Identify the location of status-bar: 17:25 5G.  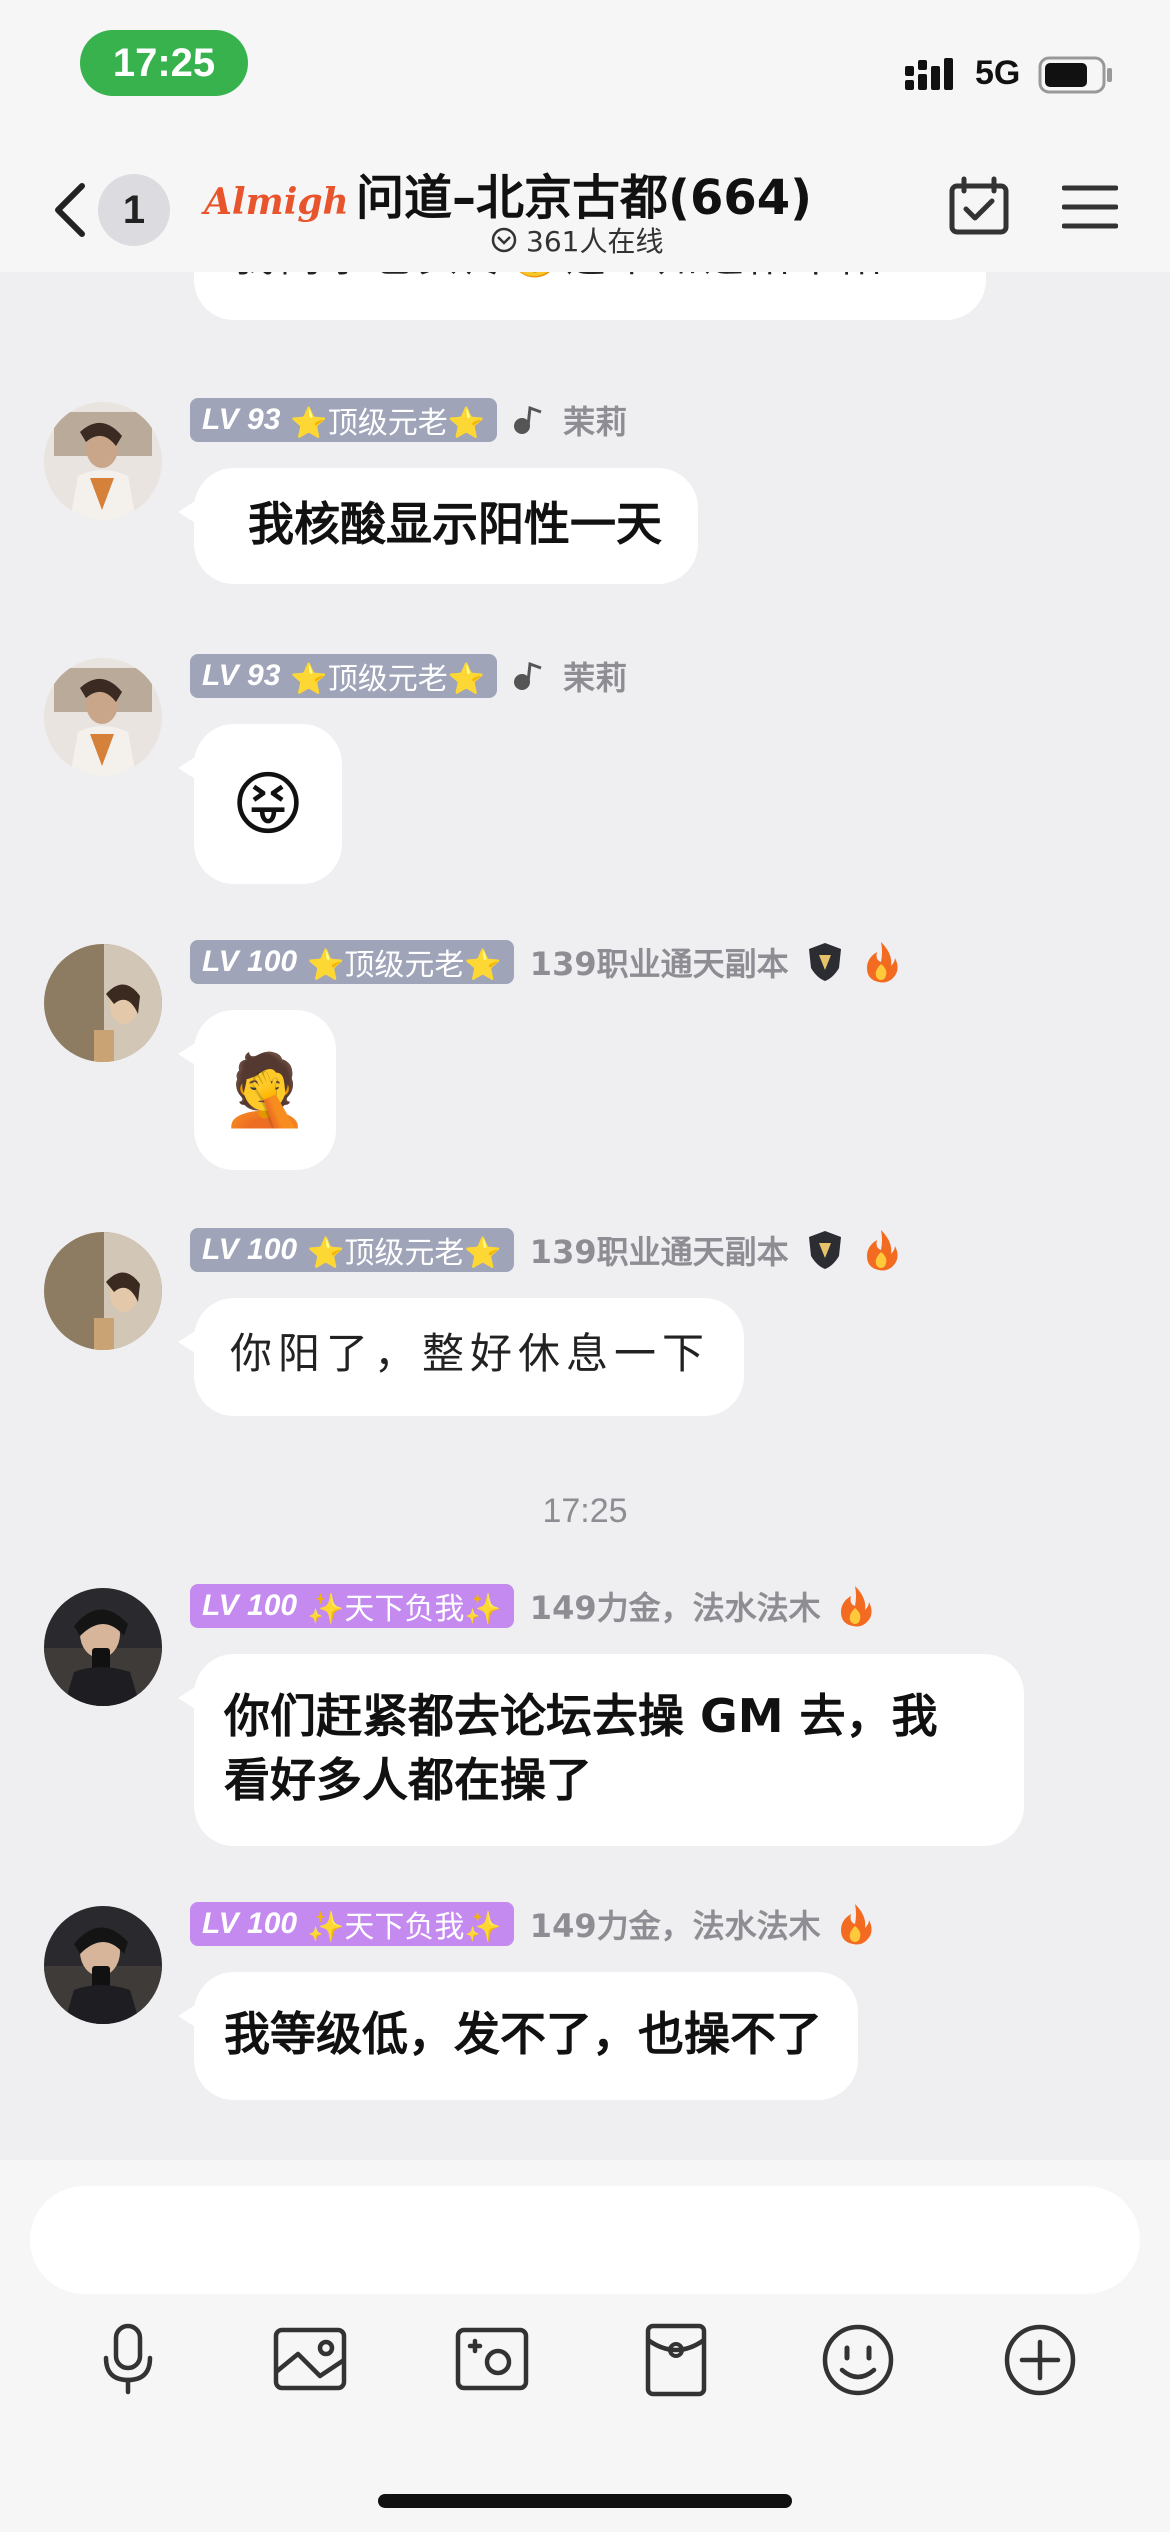
(585, 70).